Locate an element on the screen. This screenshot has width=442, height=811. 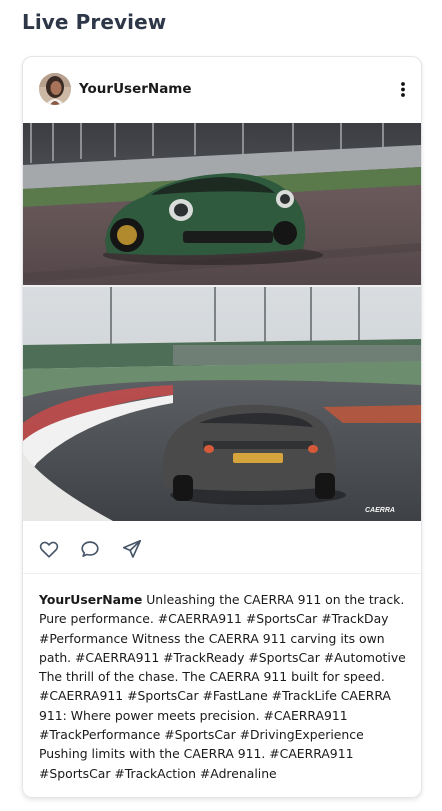
more-options-button is located at coordinates (403, 89).